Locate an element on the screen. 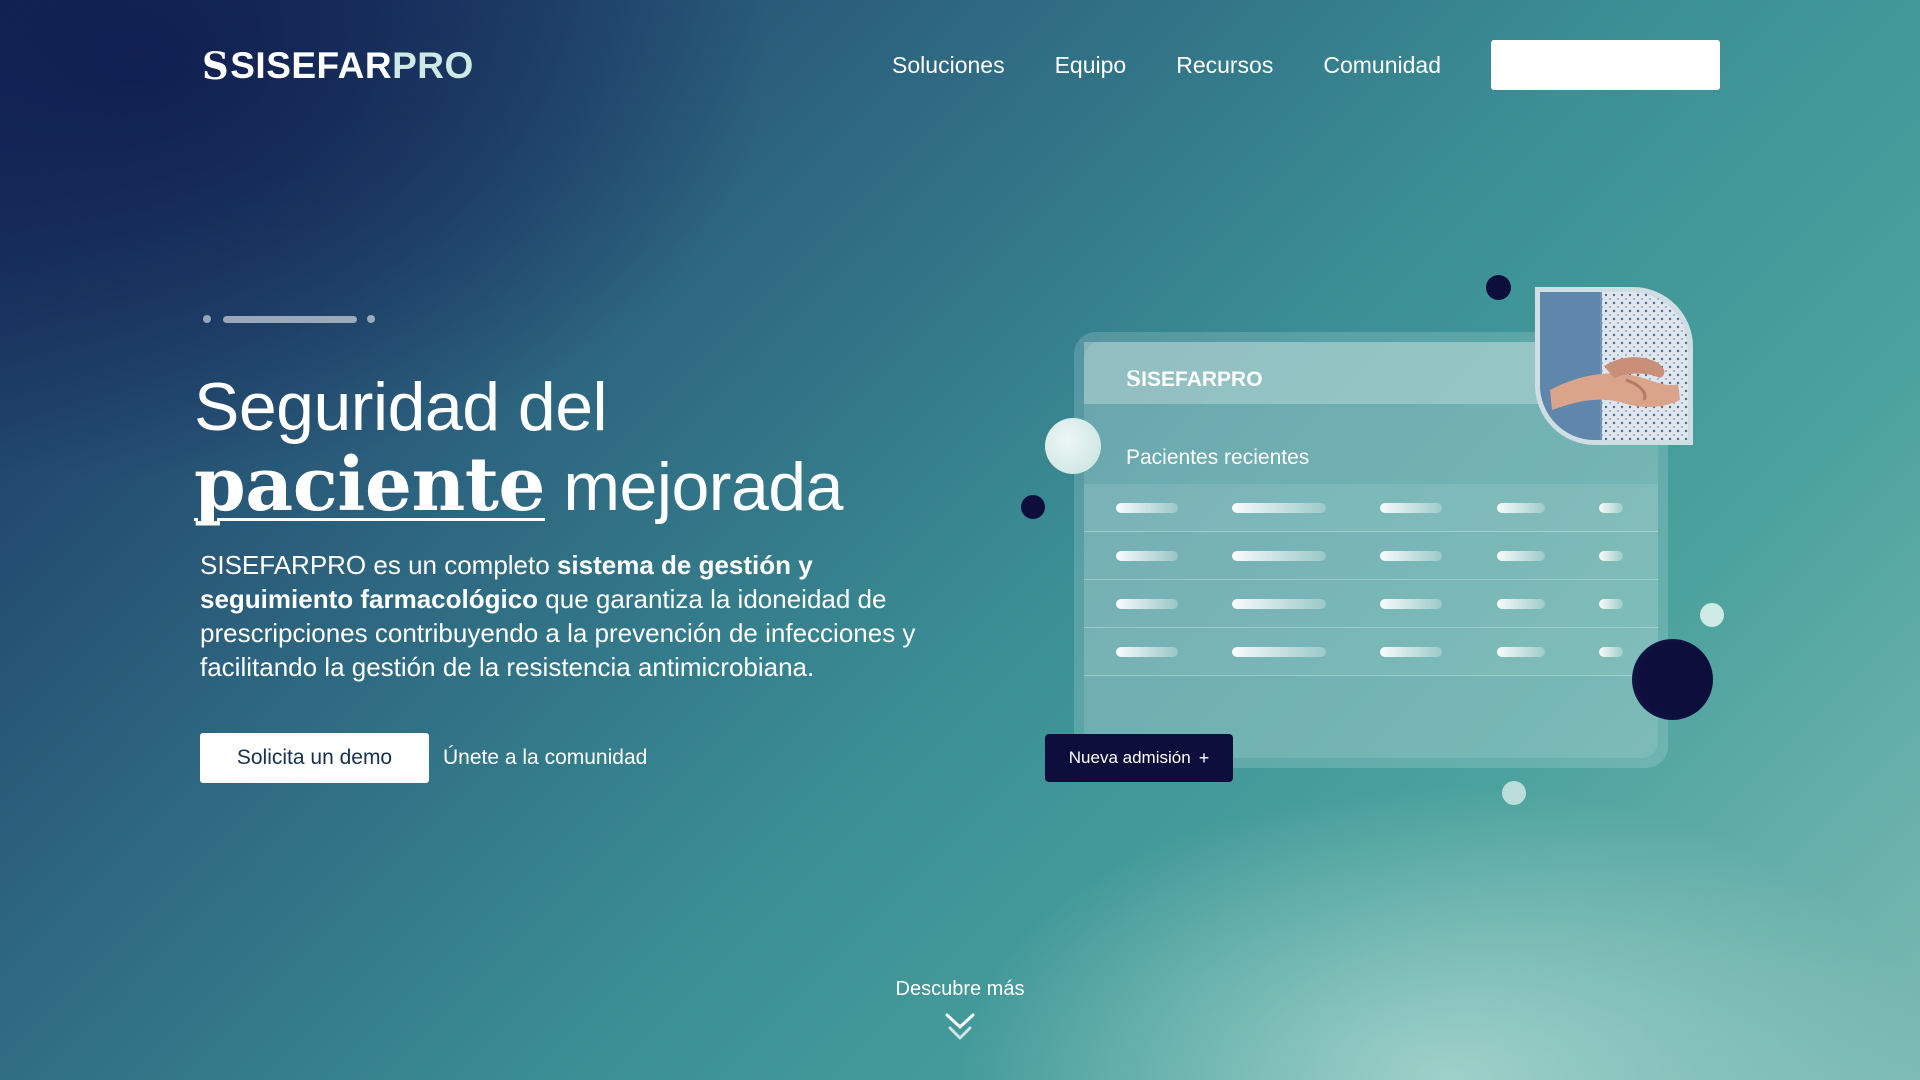 The image size is (1920, 1080). decorative-circle-light is located at coordinates (1073, 446).